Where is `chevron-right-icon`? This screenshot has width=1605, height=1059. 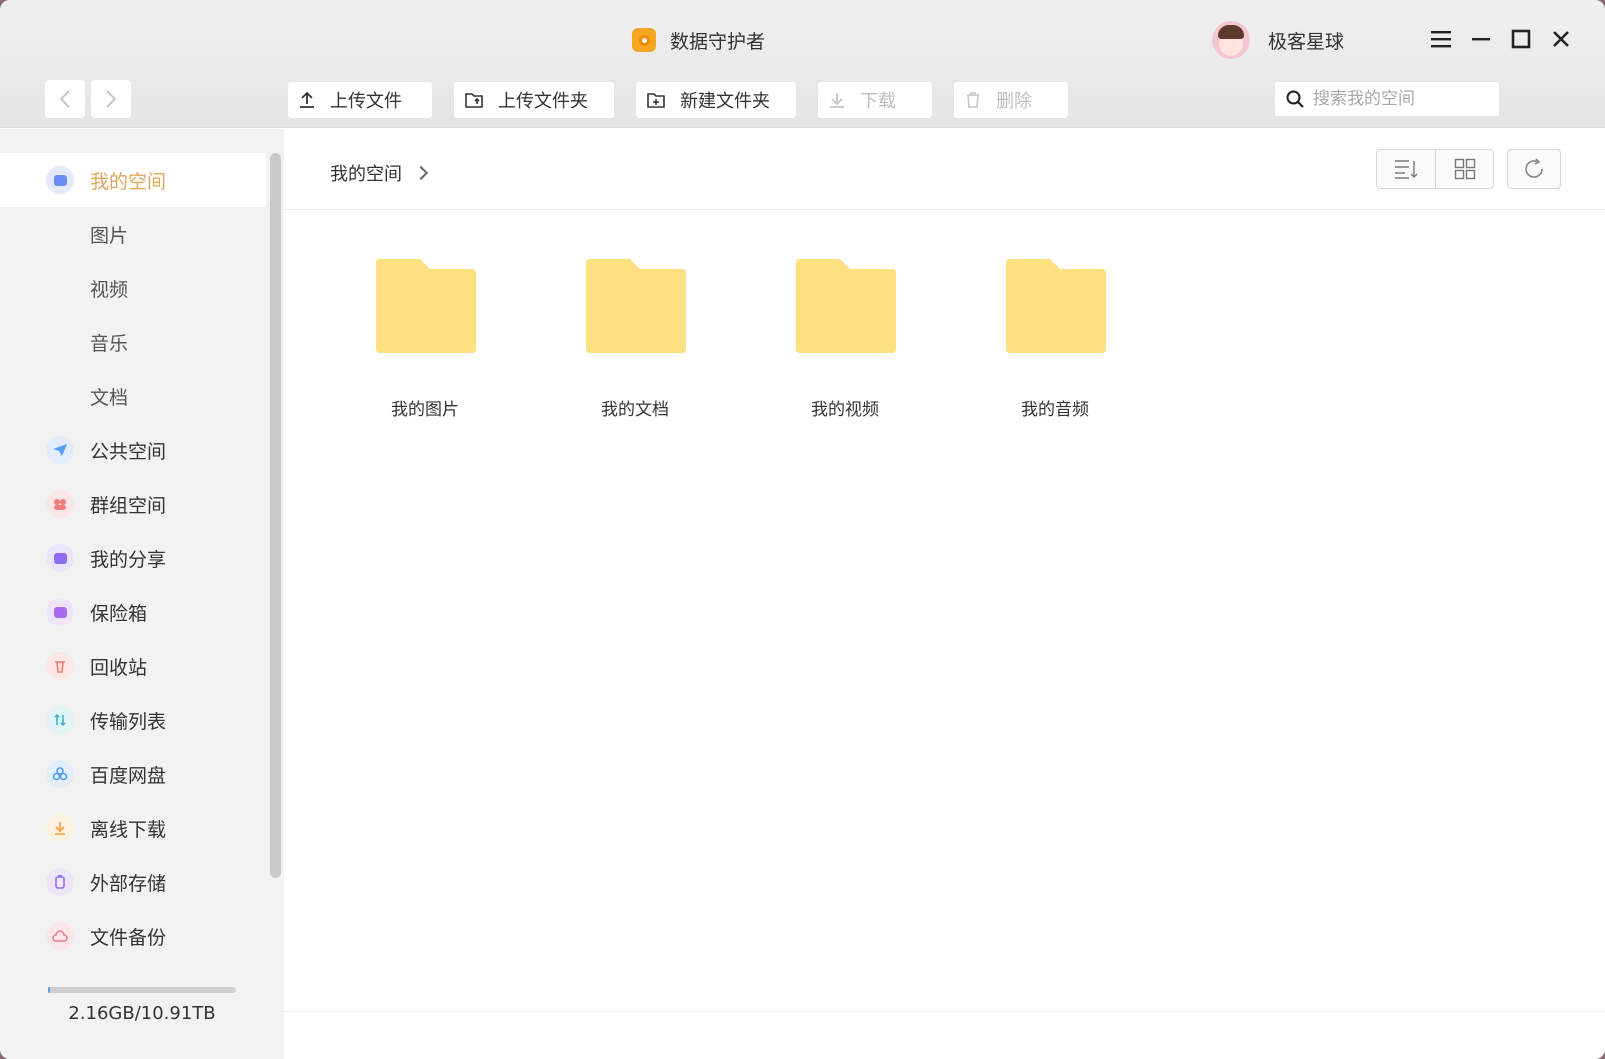
chevron-right-icon is located at coordinates (111, 99).